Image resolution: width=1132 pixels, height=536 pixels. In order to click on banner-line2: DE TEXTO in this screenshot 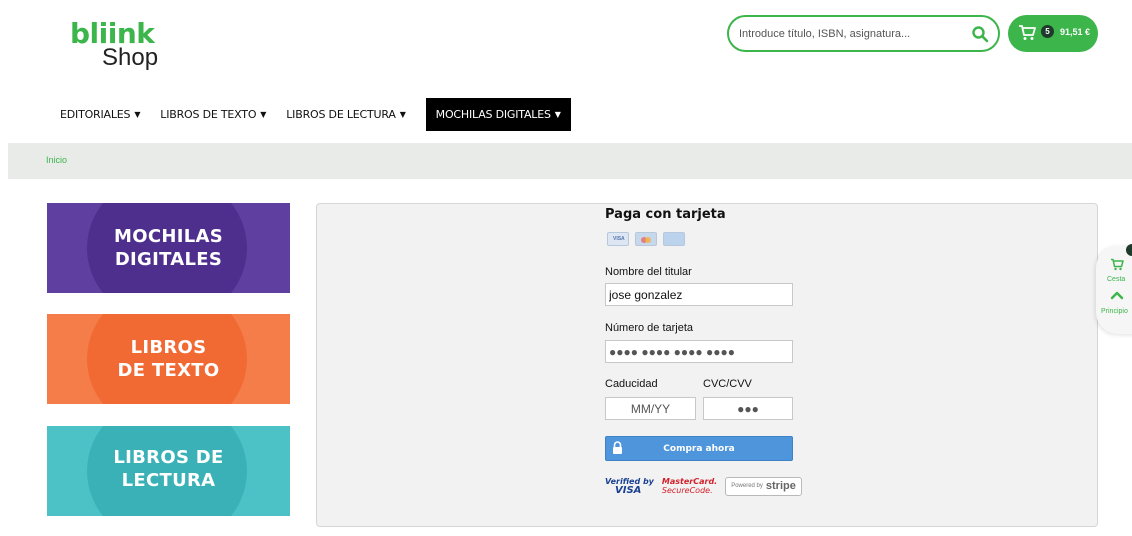, I will do `click(168, 370)`.